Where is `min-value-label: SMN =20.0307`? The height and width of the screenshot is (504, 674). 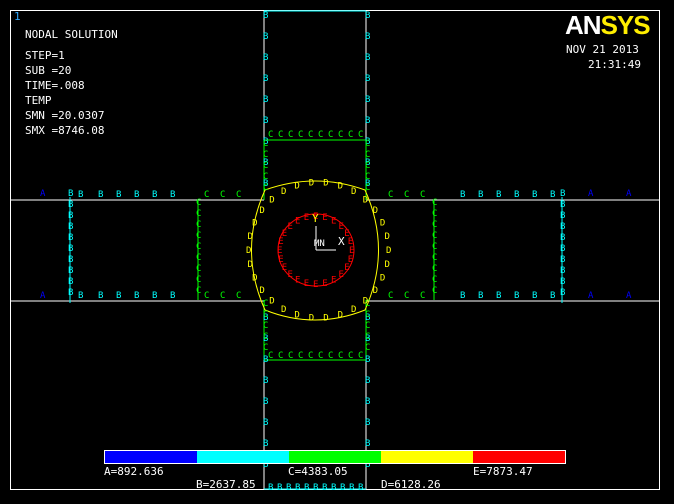
min-value-label: SMN =20.0307 is located at coordinates (65, 115).